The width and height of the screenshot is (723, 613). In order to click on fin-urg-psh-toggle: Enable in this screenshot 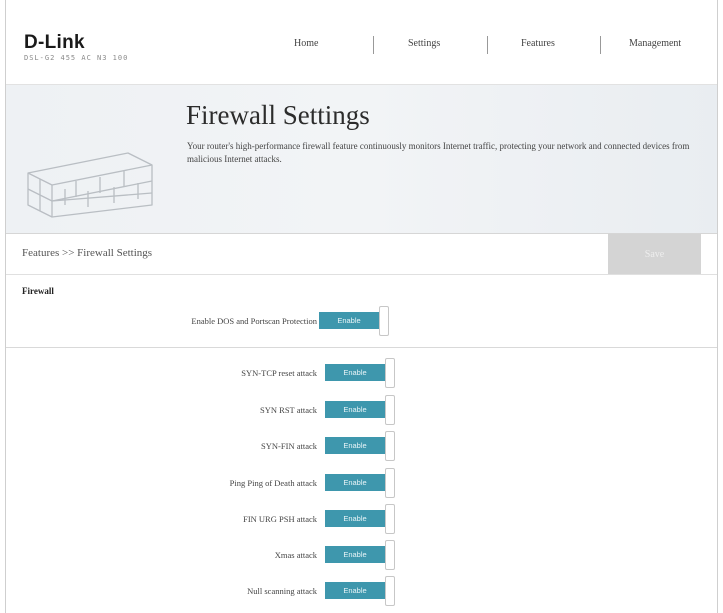, I will do `click(365, 519)`.